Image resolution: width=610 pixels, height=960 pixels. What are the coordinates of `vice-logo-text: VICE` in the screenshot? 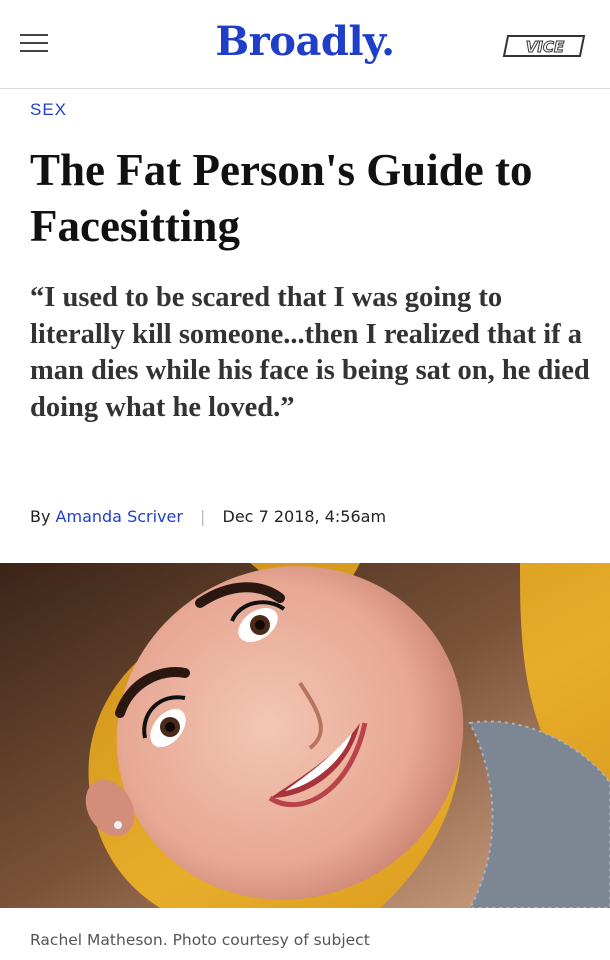 It's located at (545, 47).